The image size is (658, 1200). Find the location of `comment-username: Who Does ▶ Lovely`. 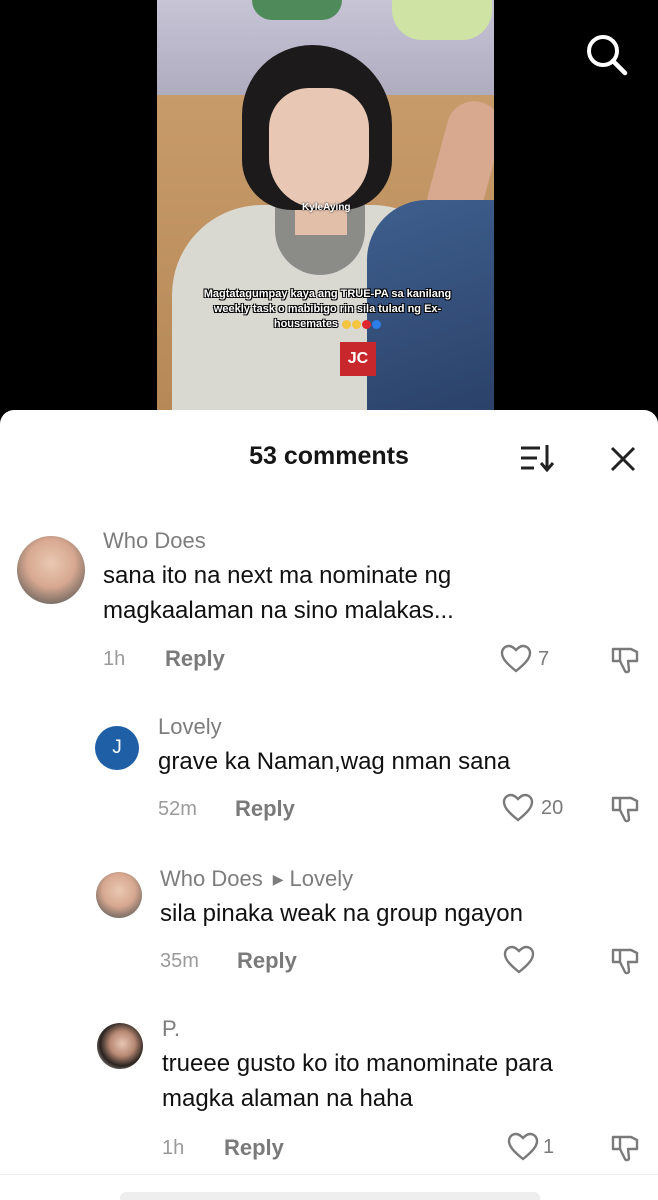

comment-username: Who Does ▶ Lovely is located at coordinates (256, 879).